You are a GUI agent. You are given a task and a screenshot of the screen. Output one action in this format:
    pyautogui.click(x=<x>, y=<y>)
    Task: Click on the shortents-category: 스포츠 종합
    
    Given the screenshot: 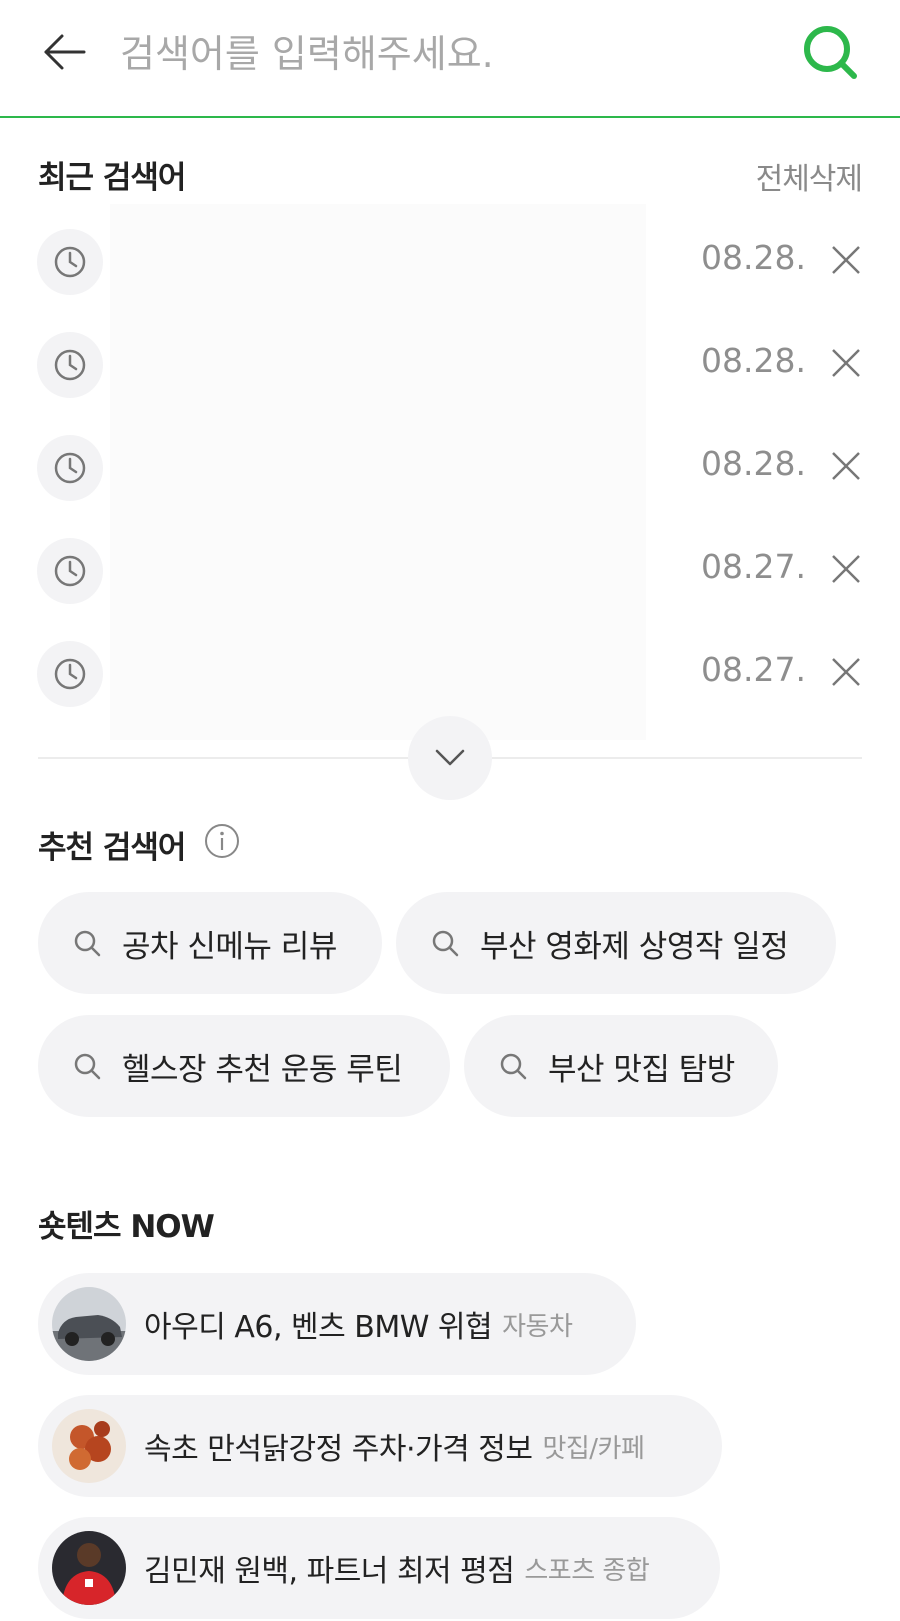 What is the action you would take?
    pyautogui.click(x=587, y=1570)
    